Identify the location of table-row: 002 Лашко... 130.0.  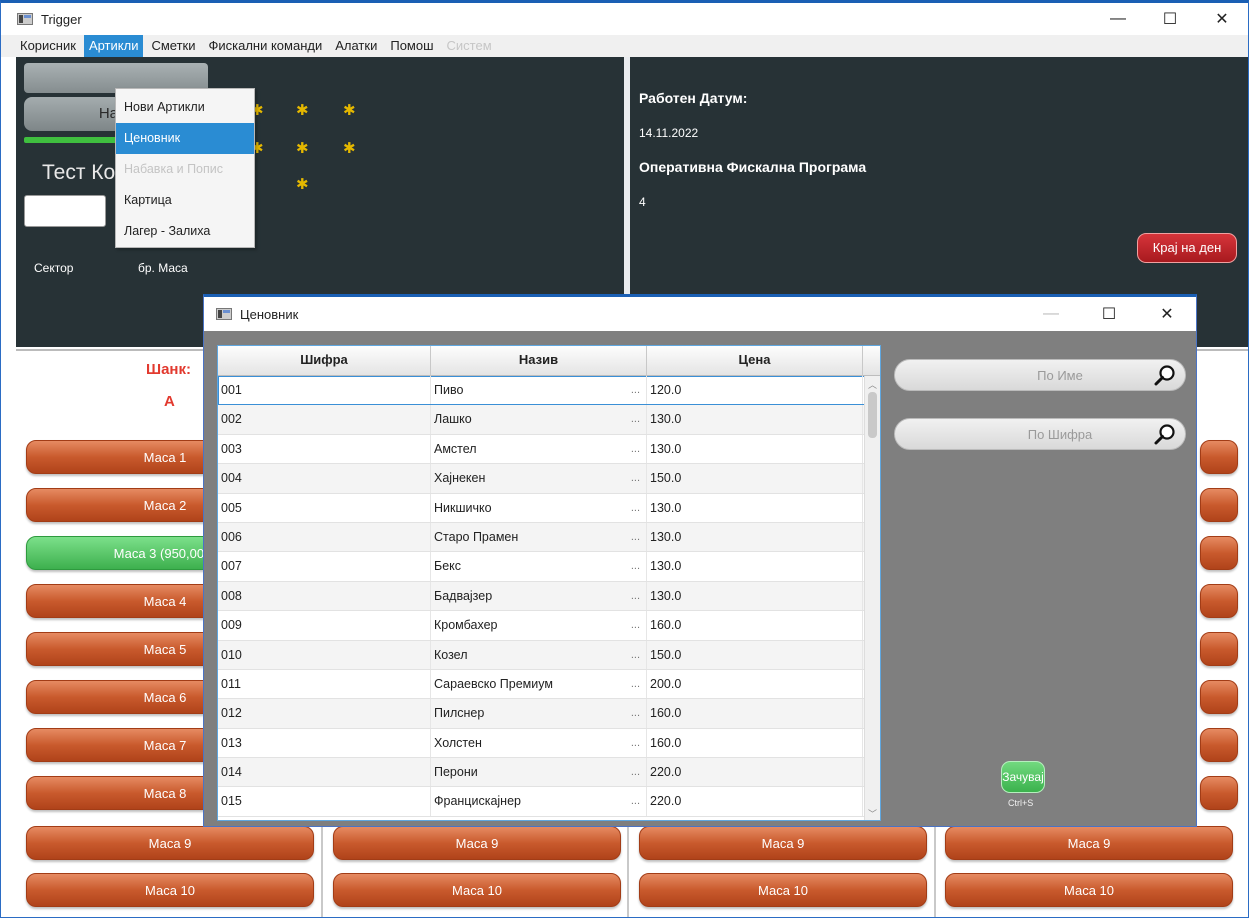
(549, 420).